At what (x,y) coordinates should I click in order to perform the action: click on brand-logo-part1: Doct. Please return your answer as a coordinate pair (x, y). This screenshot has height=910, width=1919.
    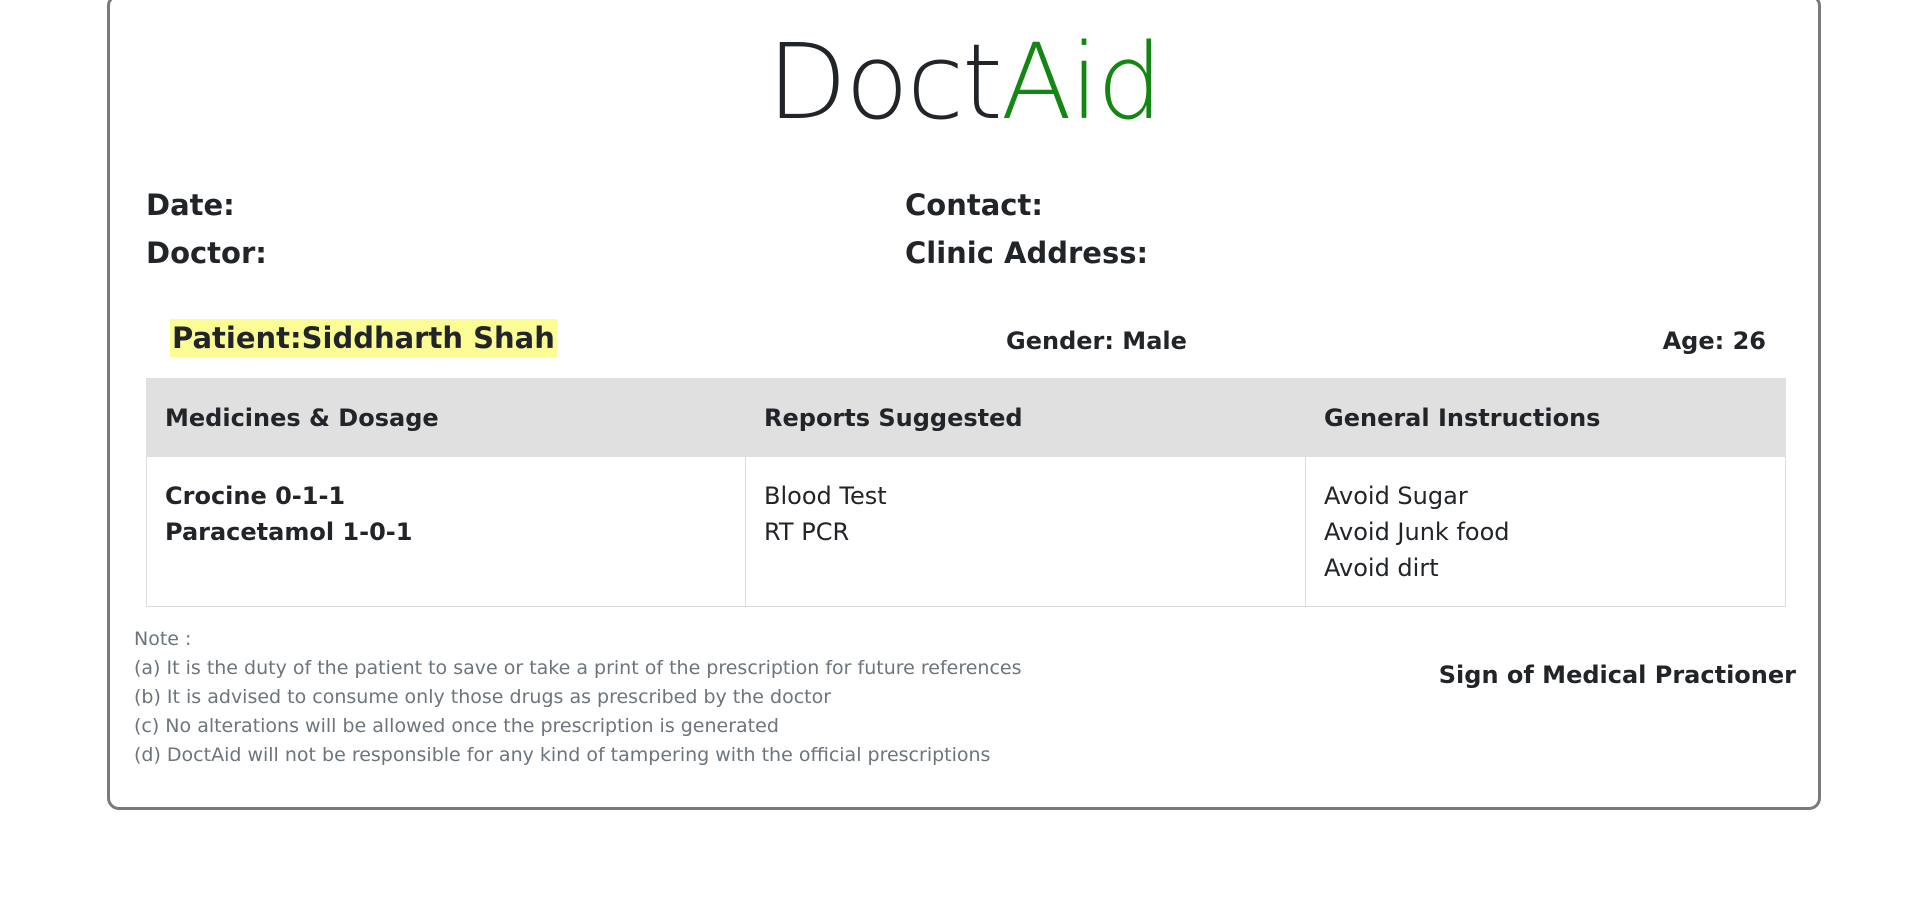
    Looking at the image, I should click on (885, 82).